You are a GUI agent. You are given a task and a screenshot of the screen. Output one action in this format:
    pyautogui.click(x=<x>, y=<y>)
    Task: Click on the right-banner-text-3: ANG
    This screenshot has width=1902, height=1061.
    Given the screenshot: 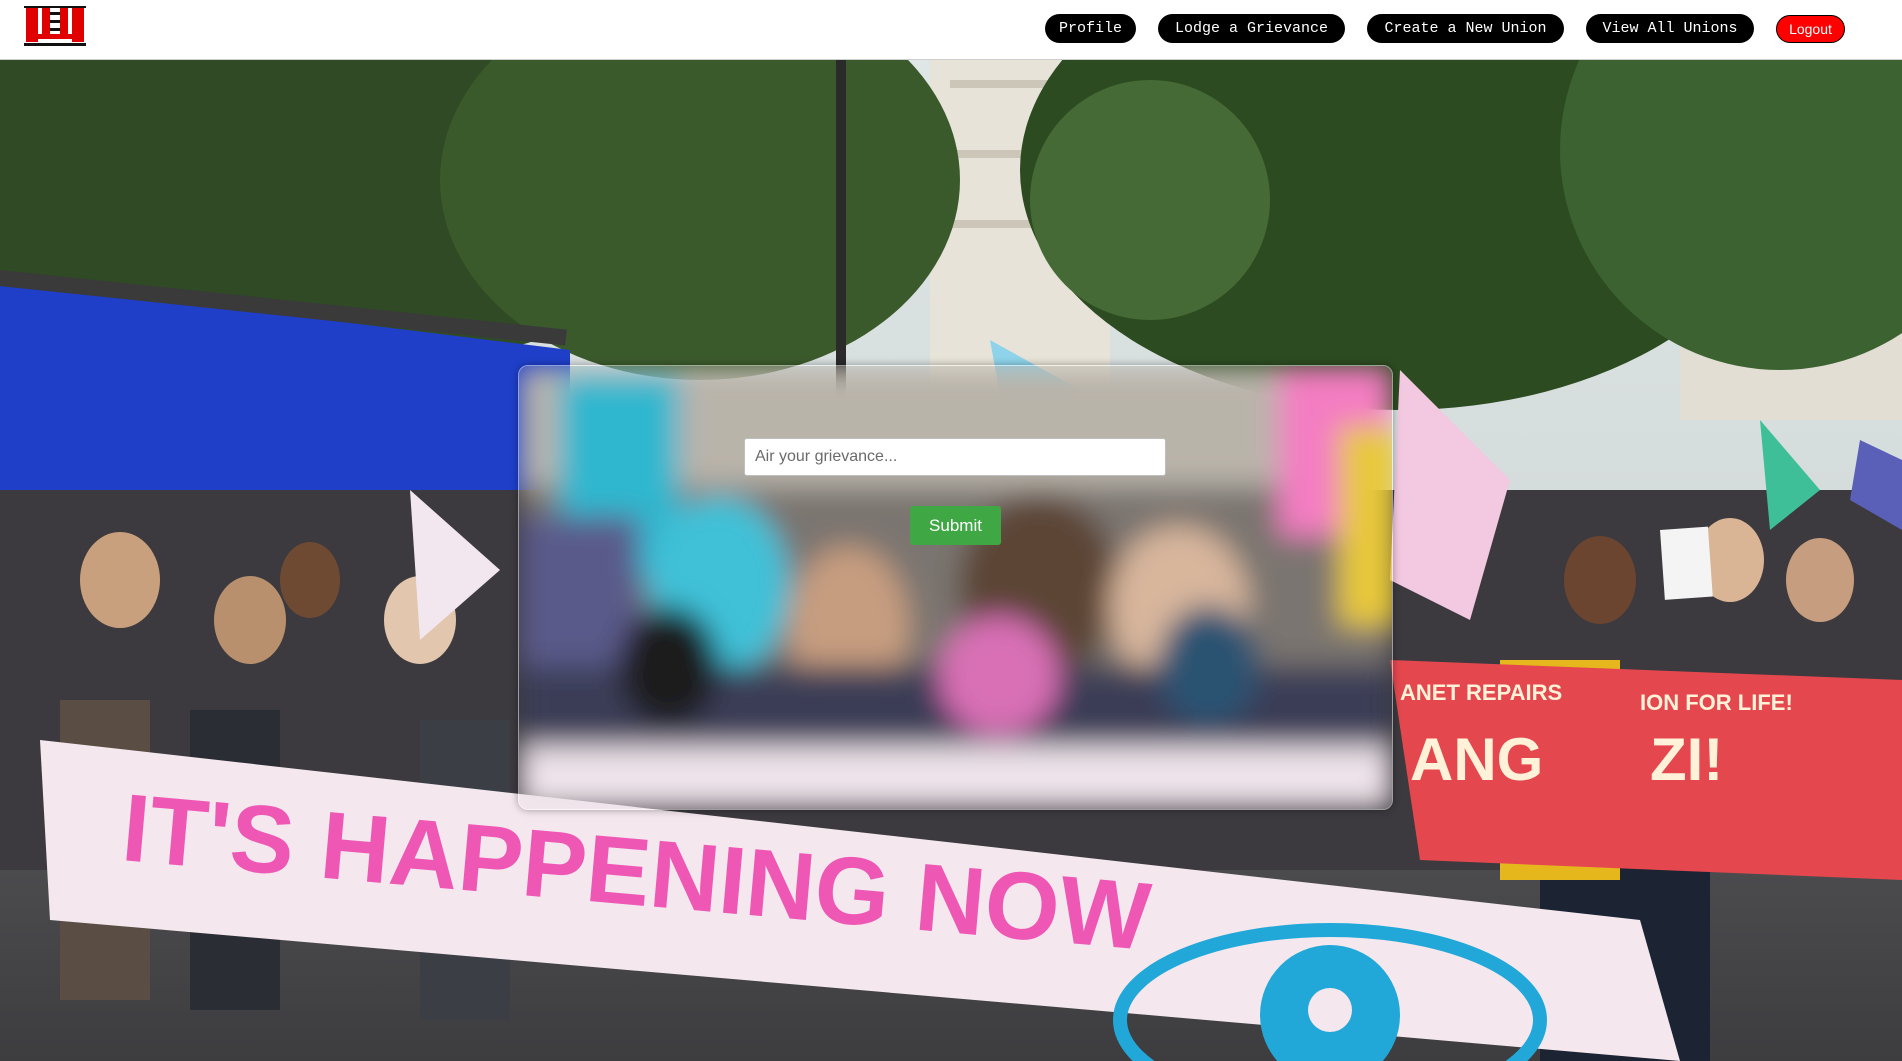 What is the action you would take?
    pyautogui.click(x=1476, y=759)
    